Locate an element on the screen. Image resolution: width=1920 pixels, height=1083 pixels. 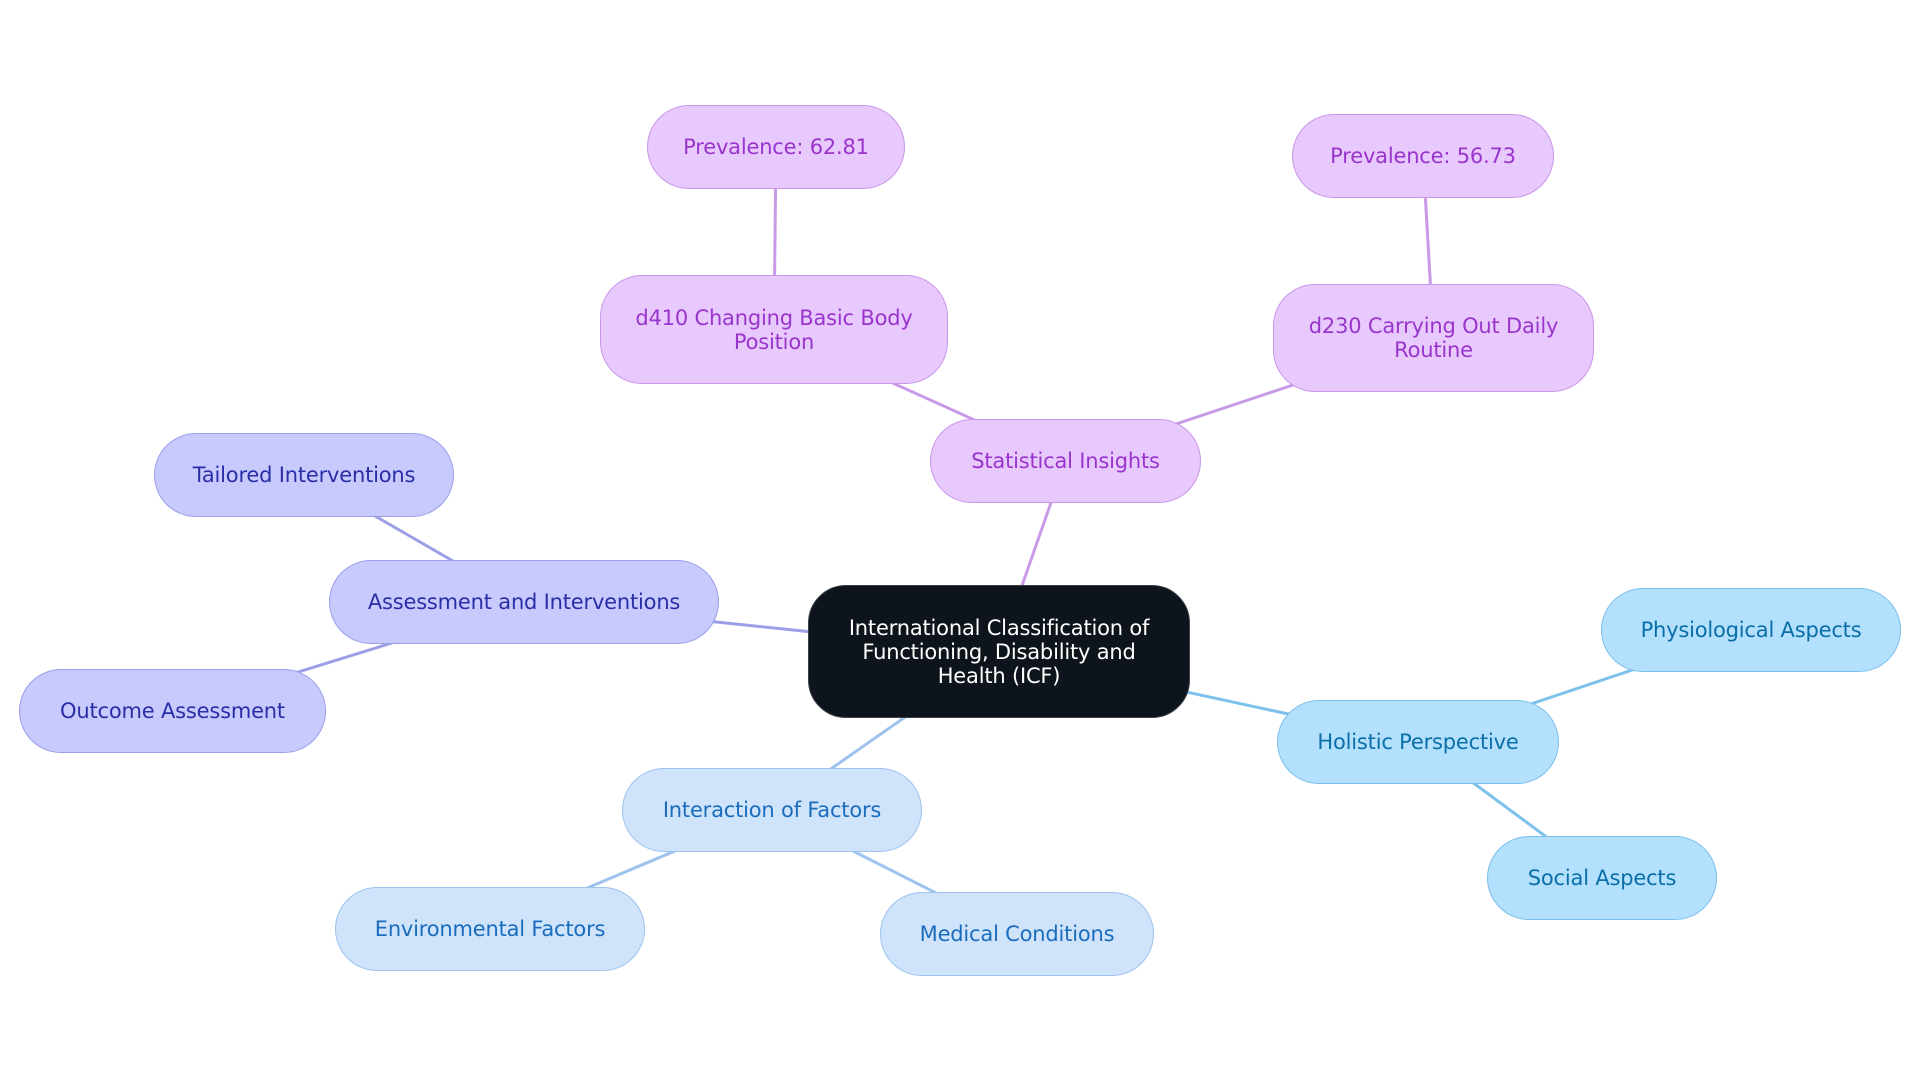
node-label: Outcome Assessment is located at coordinates (172, 711).